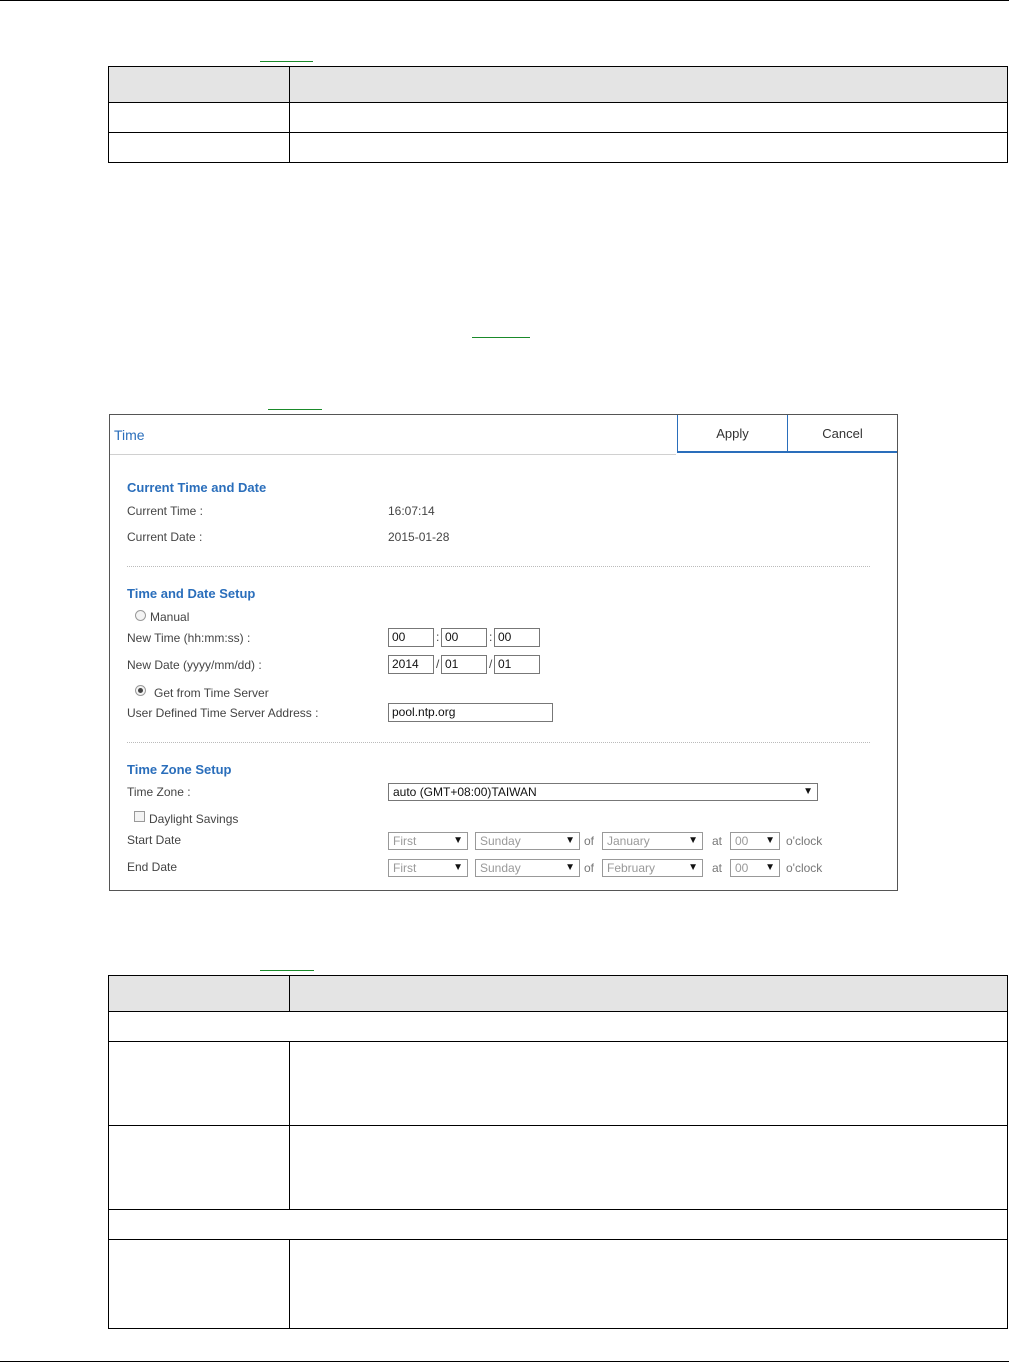 The height and width of the screenshot is (1363, 1009). What do you see at coordinates (411, 637) in the screenshot?
I see `hour-input: 00` at bounding box center [411, 637].